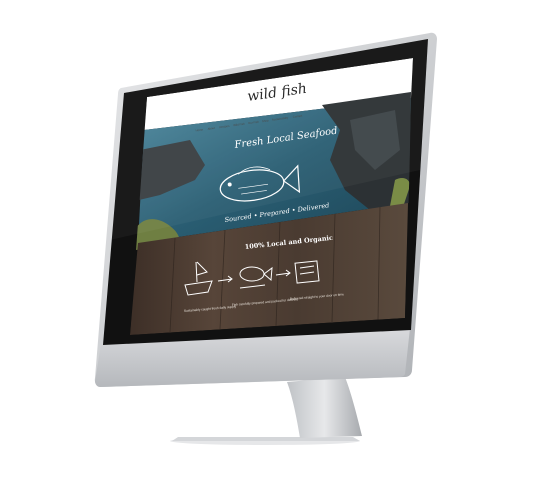 This screenshot has height=482, width=543. I want to click on stand-base, so click(266, 439).